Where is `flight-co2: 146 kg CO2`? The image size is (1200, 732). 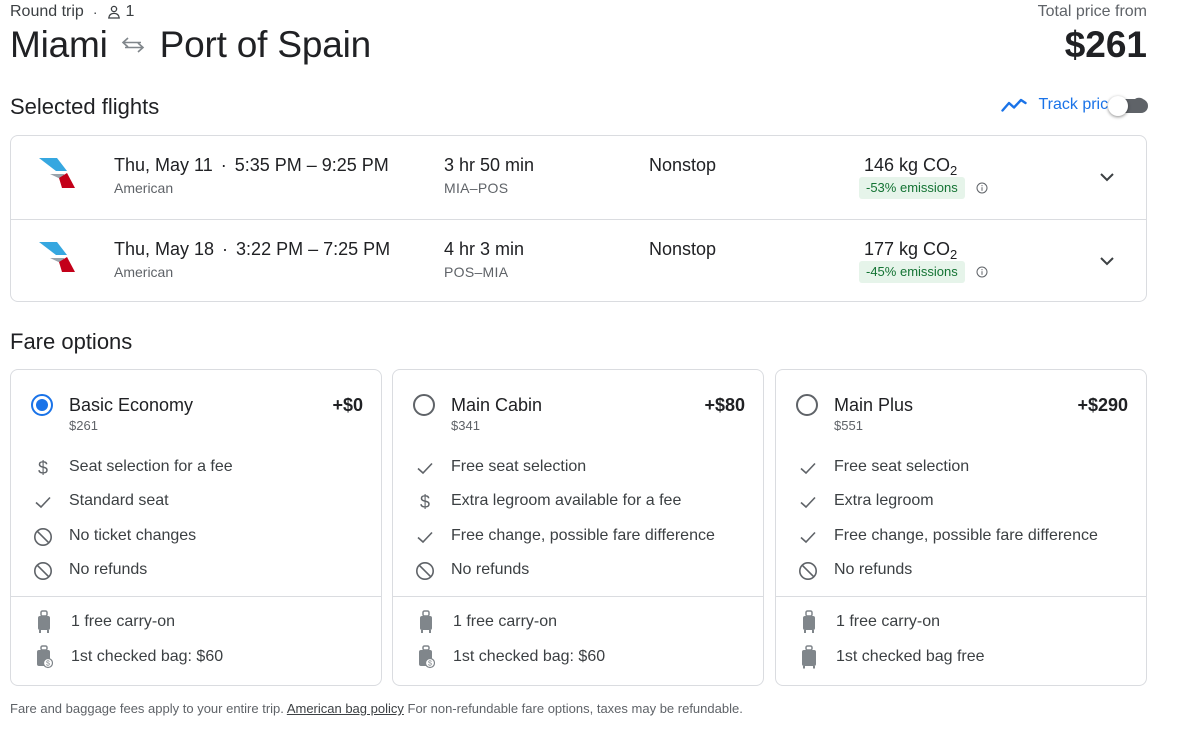 flight-co2: 146 kg CO2 is located at coordinates (910, 166).